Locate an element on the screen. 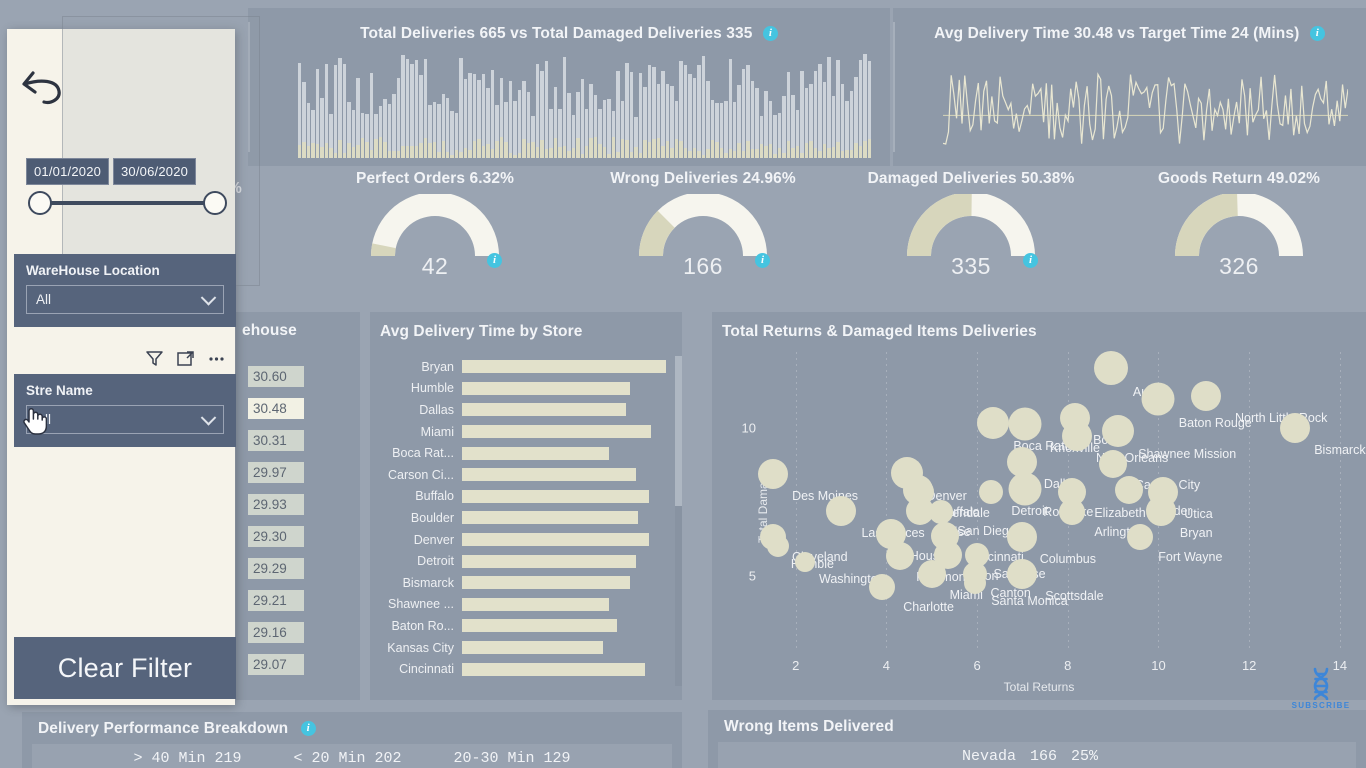  date-range-slider-left-handle is located at coordinates (40, 203).